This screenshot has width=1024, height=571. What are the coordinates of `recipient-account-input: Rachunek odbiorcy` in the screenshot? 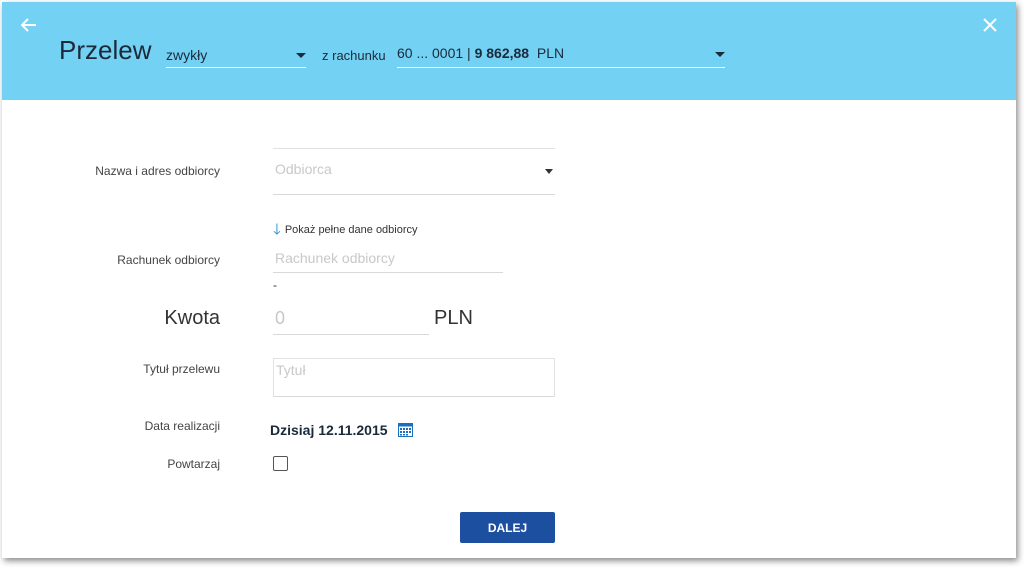 It's located at (388, 260).